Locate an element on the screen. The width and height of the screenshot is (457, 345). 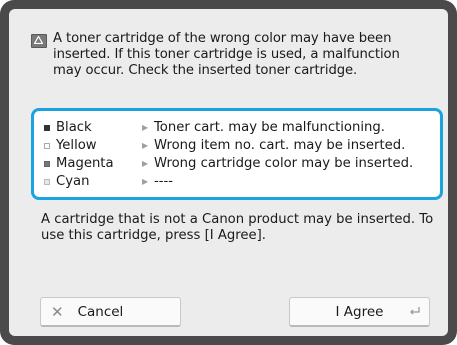
yellow-swatch-icon is located at coordinates (47, 146).